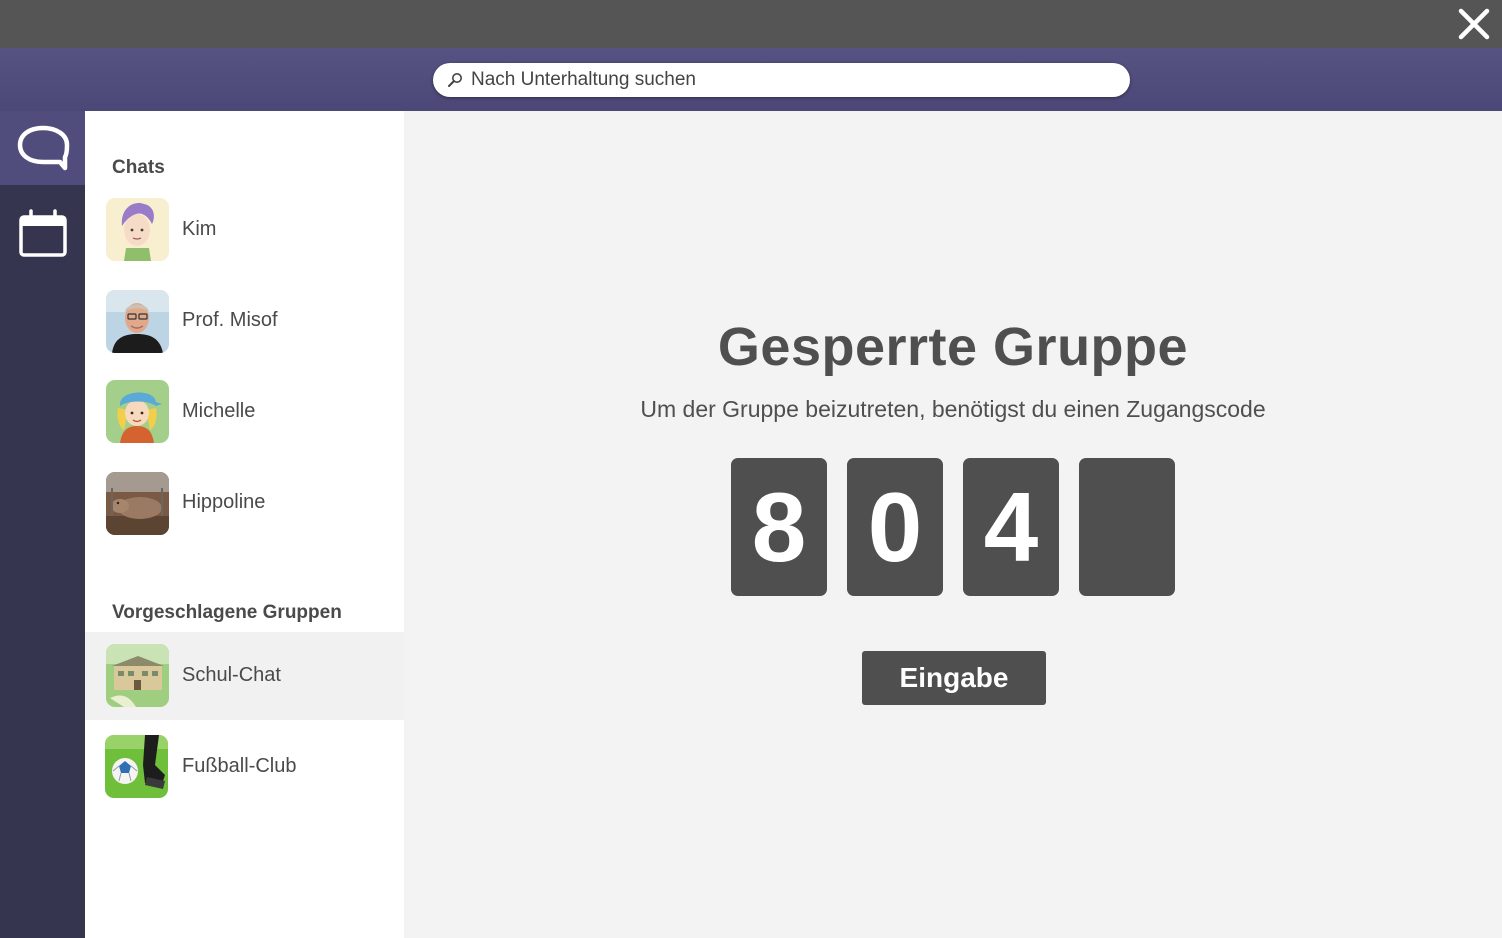 The image size is (1502, 938). I want to click on search-icon, so click(455, 80).